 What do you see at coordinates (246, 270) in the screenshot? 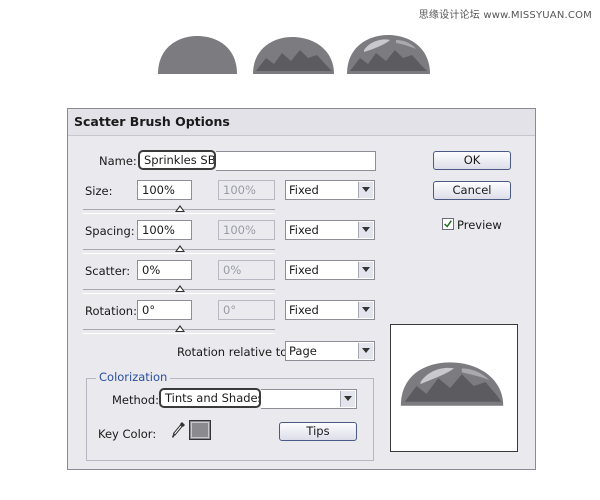
I see `scatter-max-input: 0%` at bounding box center [246, 270].